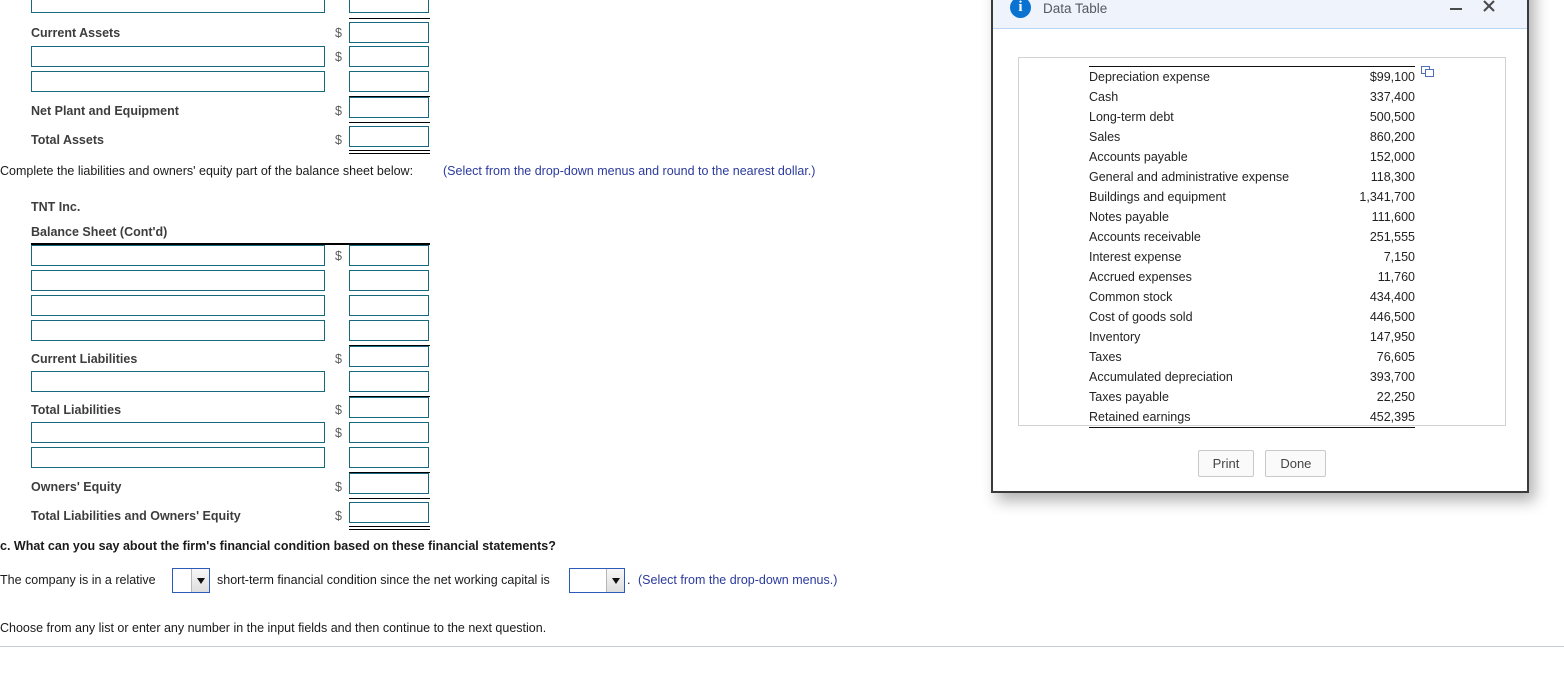 The width and height of the screenshot is (1564, 679). What do you see at coordinates (76, 487) in the screenshot?
I see `label-owners-equity: Owners' Equity` at bounding box center [76, 487].